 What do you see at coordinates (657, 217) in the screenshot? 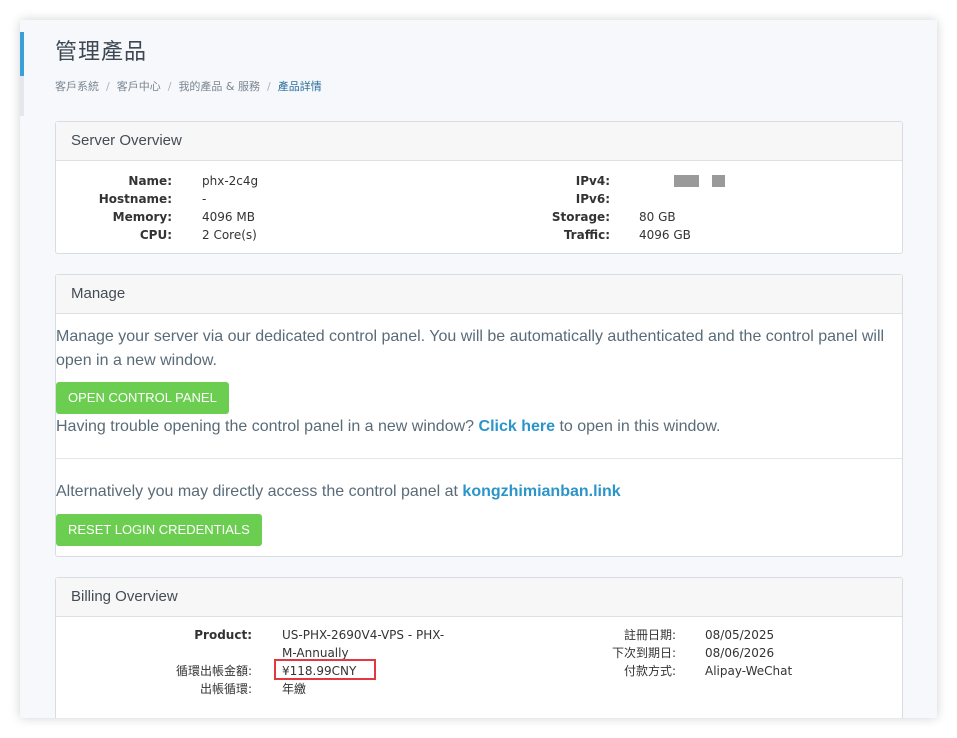
I see `storage-value: 80 GB` at bounding box center [657, 217].